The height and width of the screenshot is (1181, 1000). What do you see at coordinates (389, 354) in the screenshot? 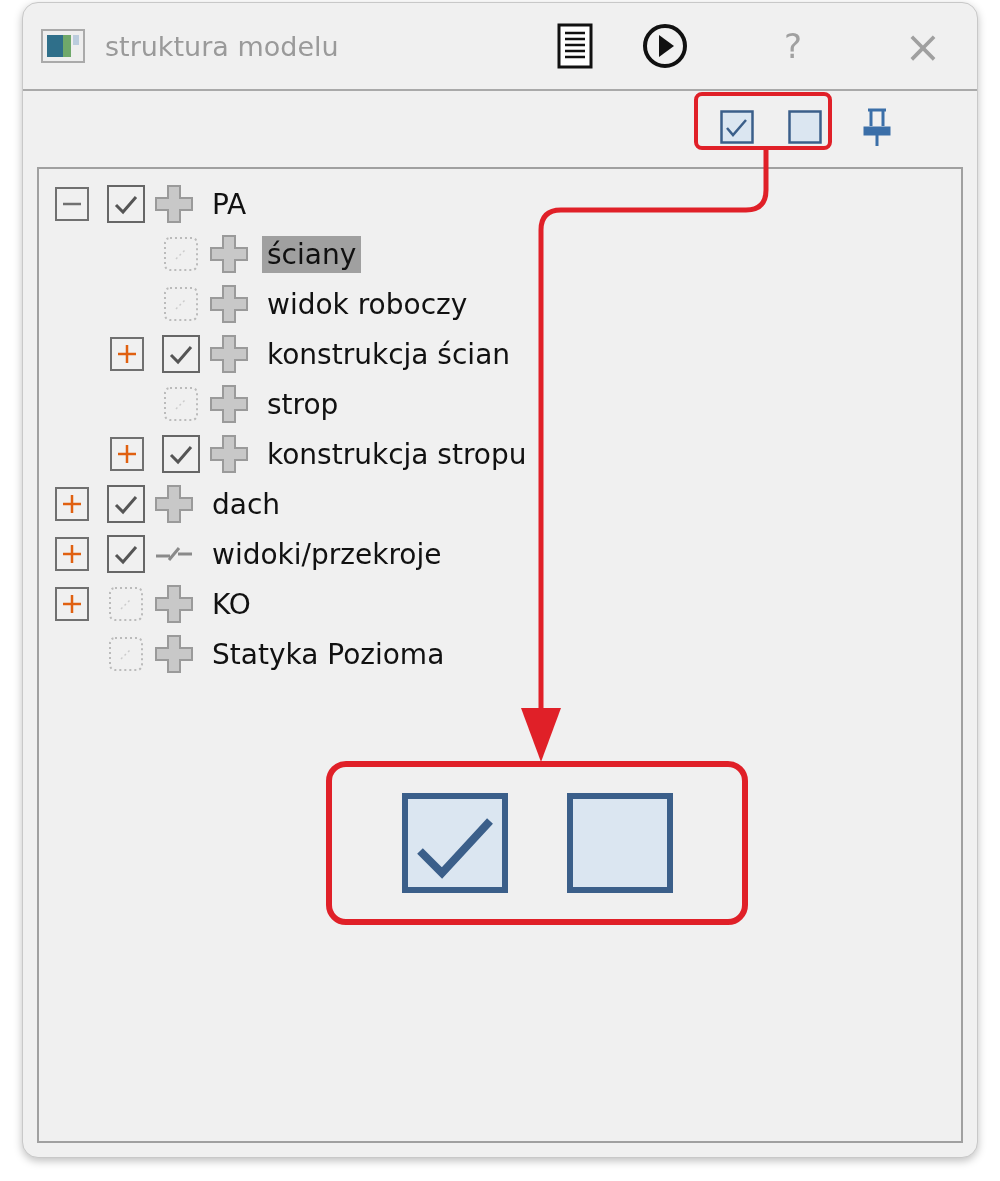
I see `tree-item: konstrukcja ścian` at bounding box center [389, 354].